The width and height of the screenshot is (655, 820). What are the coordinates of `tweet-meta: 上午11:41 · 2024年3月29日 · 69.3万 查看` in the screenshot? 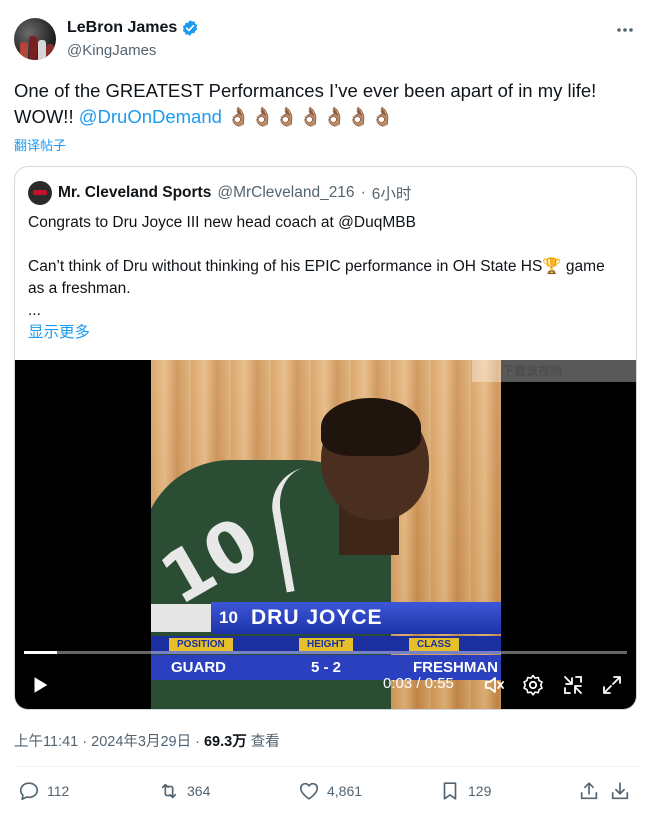 It's located at (147, 740).